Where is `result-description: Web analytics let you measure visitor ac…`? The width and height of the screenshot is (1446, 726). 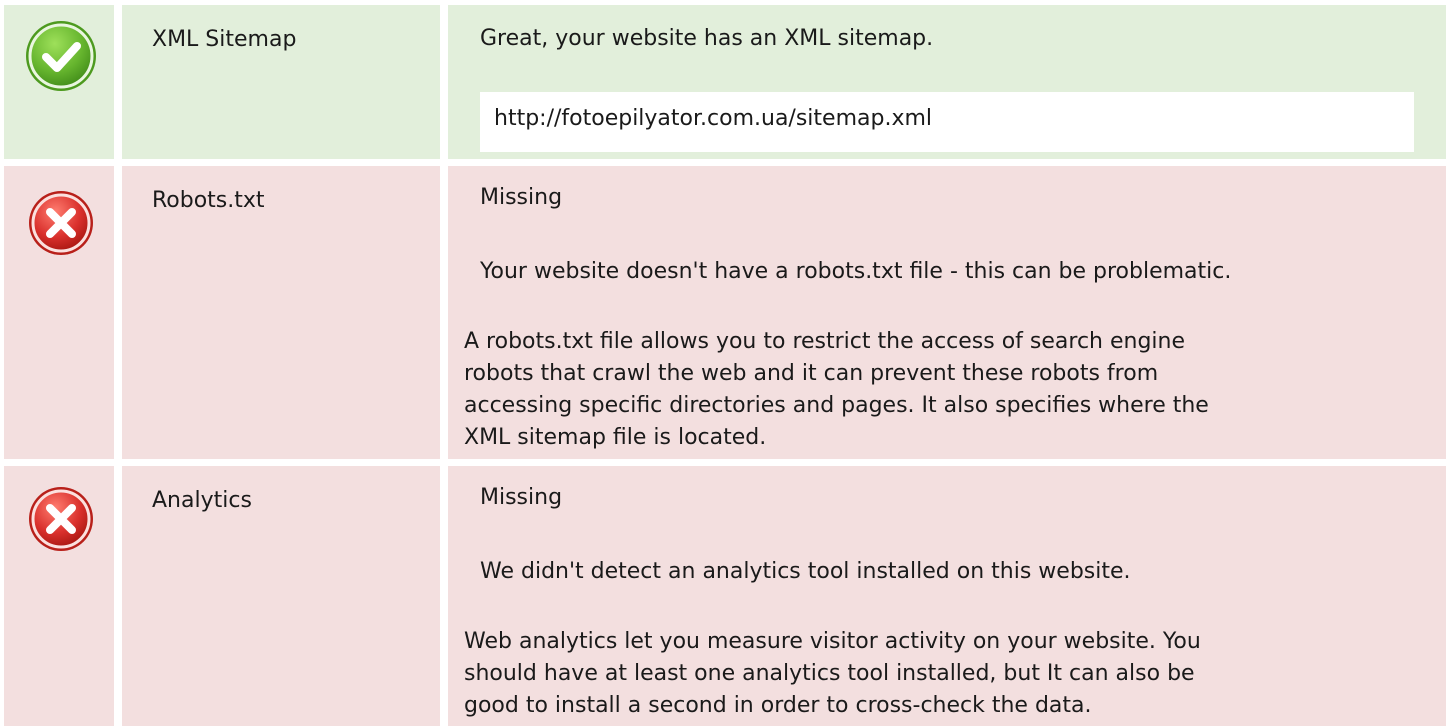
result-description: Web analytics let you measure visitor ac… is located at coordinates (832, 674).